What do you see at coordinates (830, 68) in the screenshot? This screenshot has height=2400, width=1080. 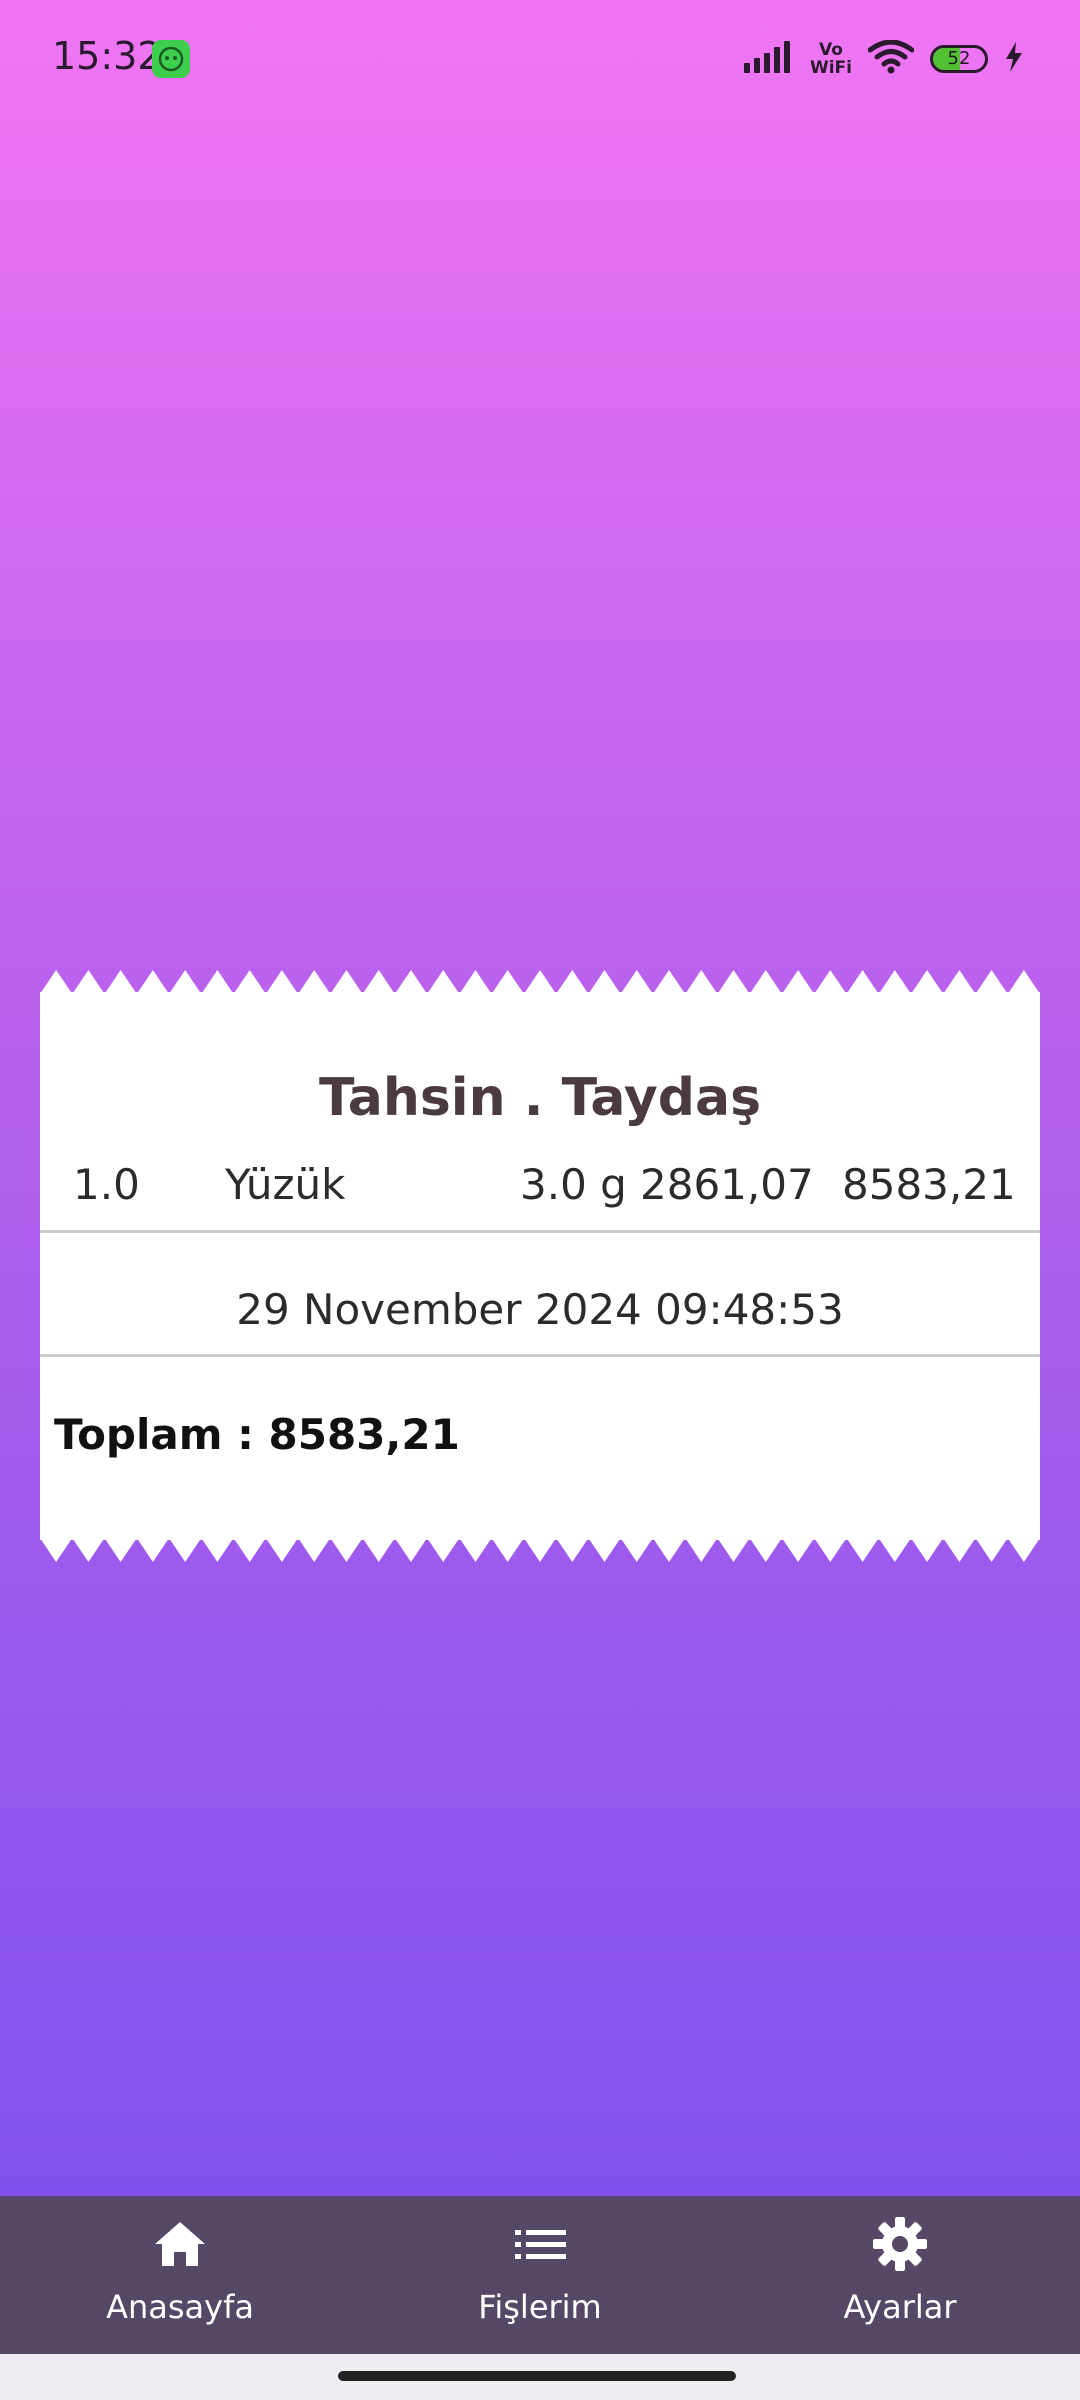 I see `vowifi-line2: WiFi` at bounding box center [830, 68].